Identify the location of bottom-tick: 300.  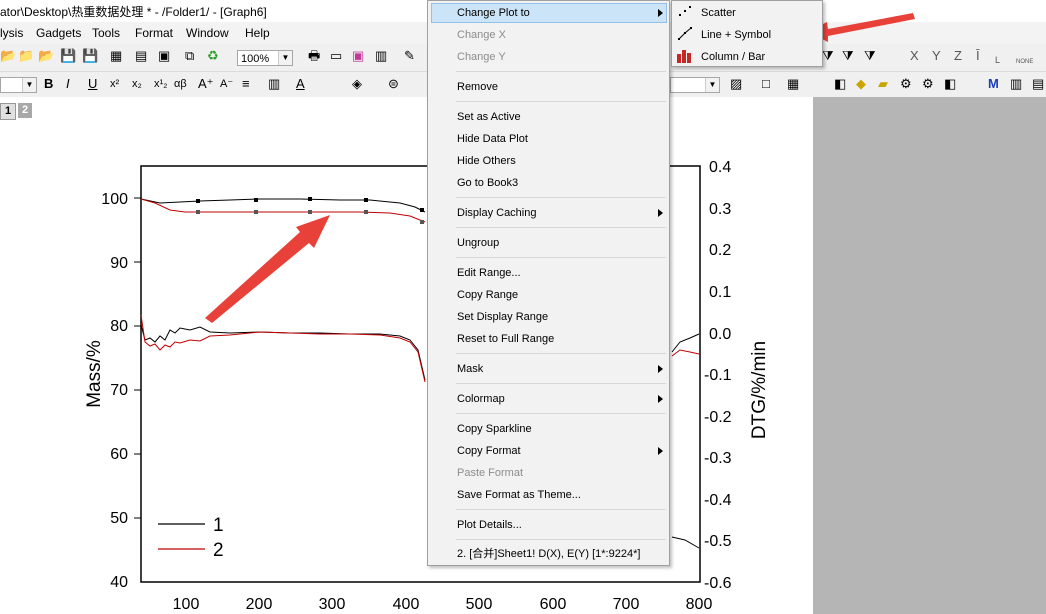
(332, 604).